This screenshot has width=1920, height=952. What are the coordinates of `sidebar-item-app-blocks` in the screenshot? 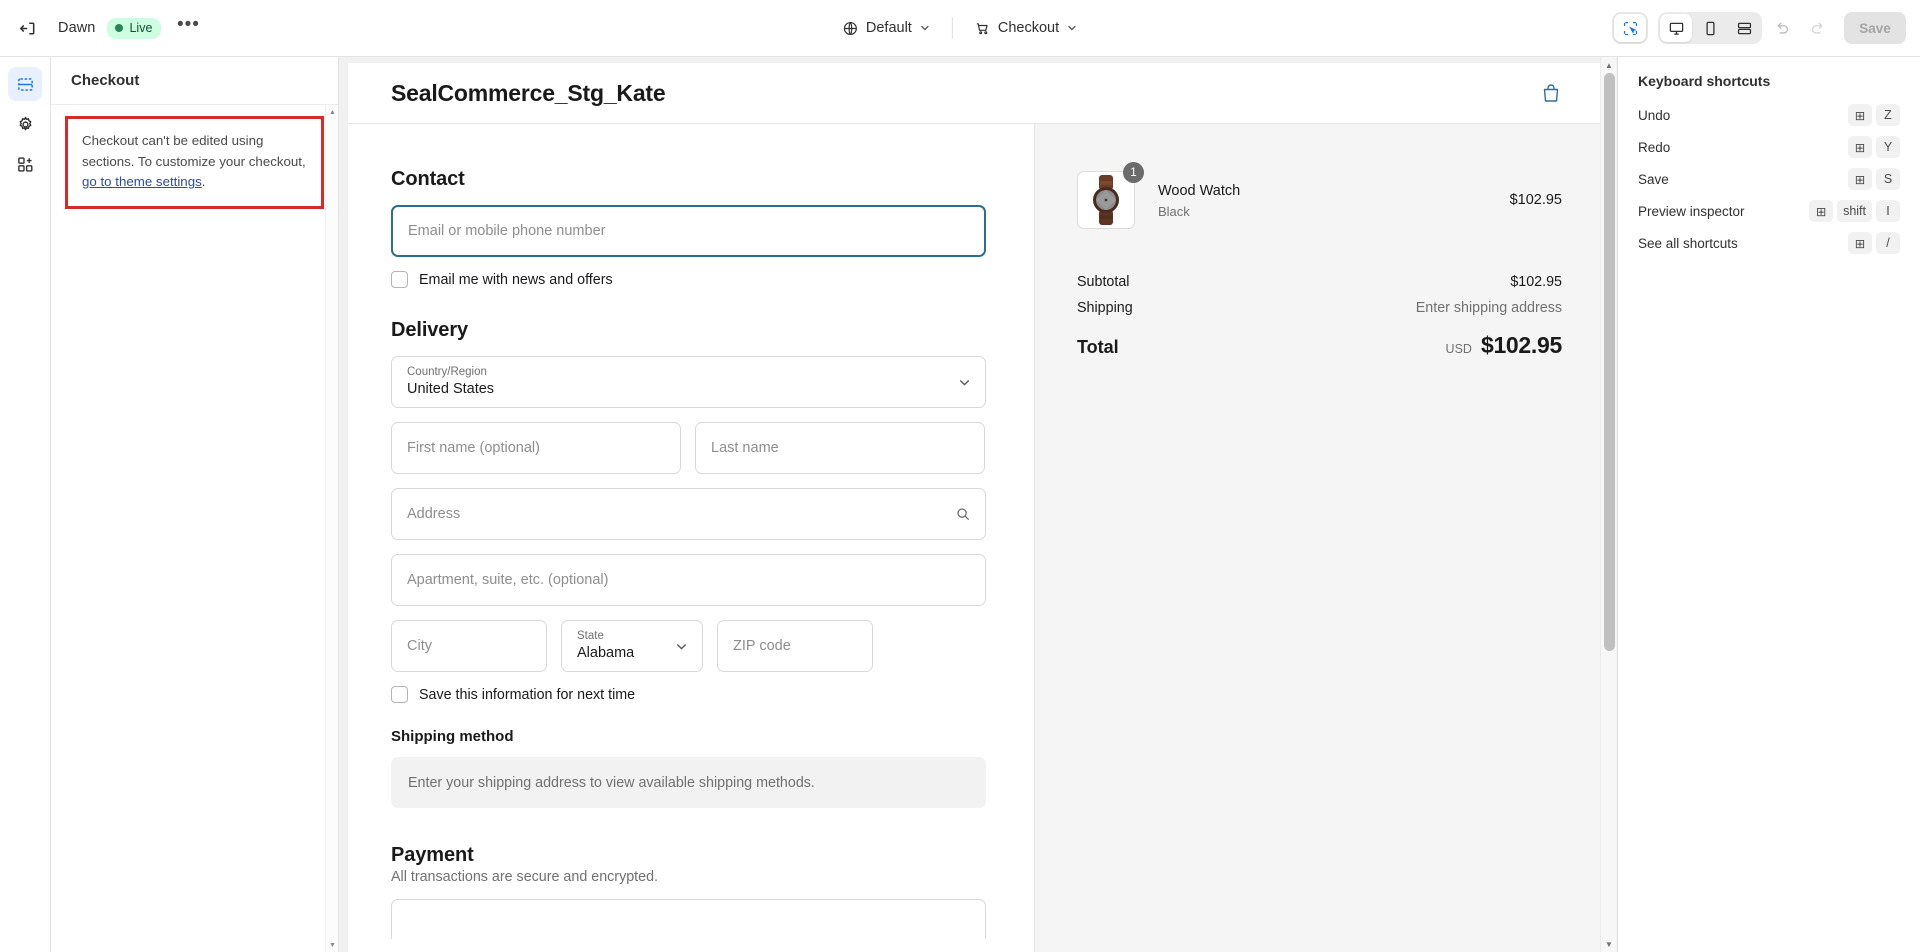 It's located at (25, 164).